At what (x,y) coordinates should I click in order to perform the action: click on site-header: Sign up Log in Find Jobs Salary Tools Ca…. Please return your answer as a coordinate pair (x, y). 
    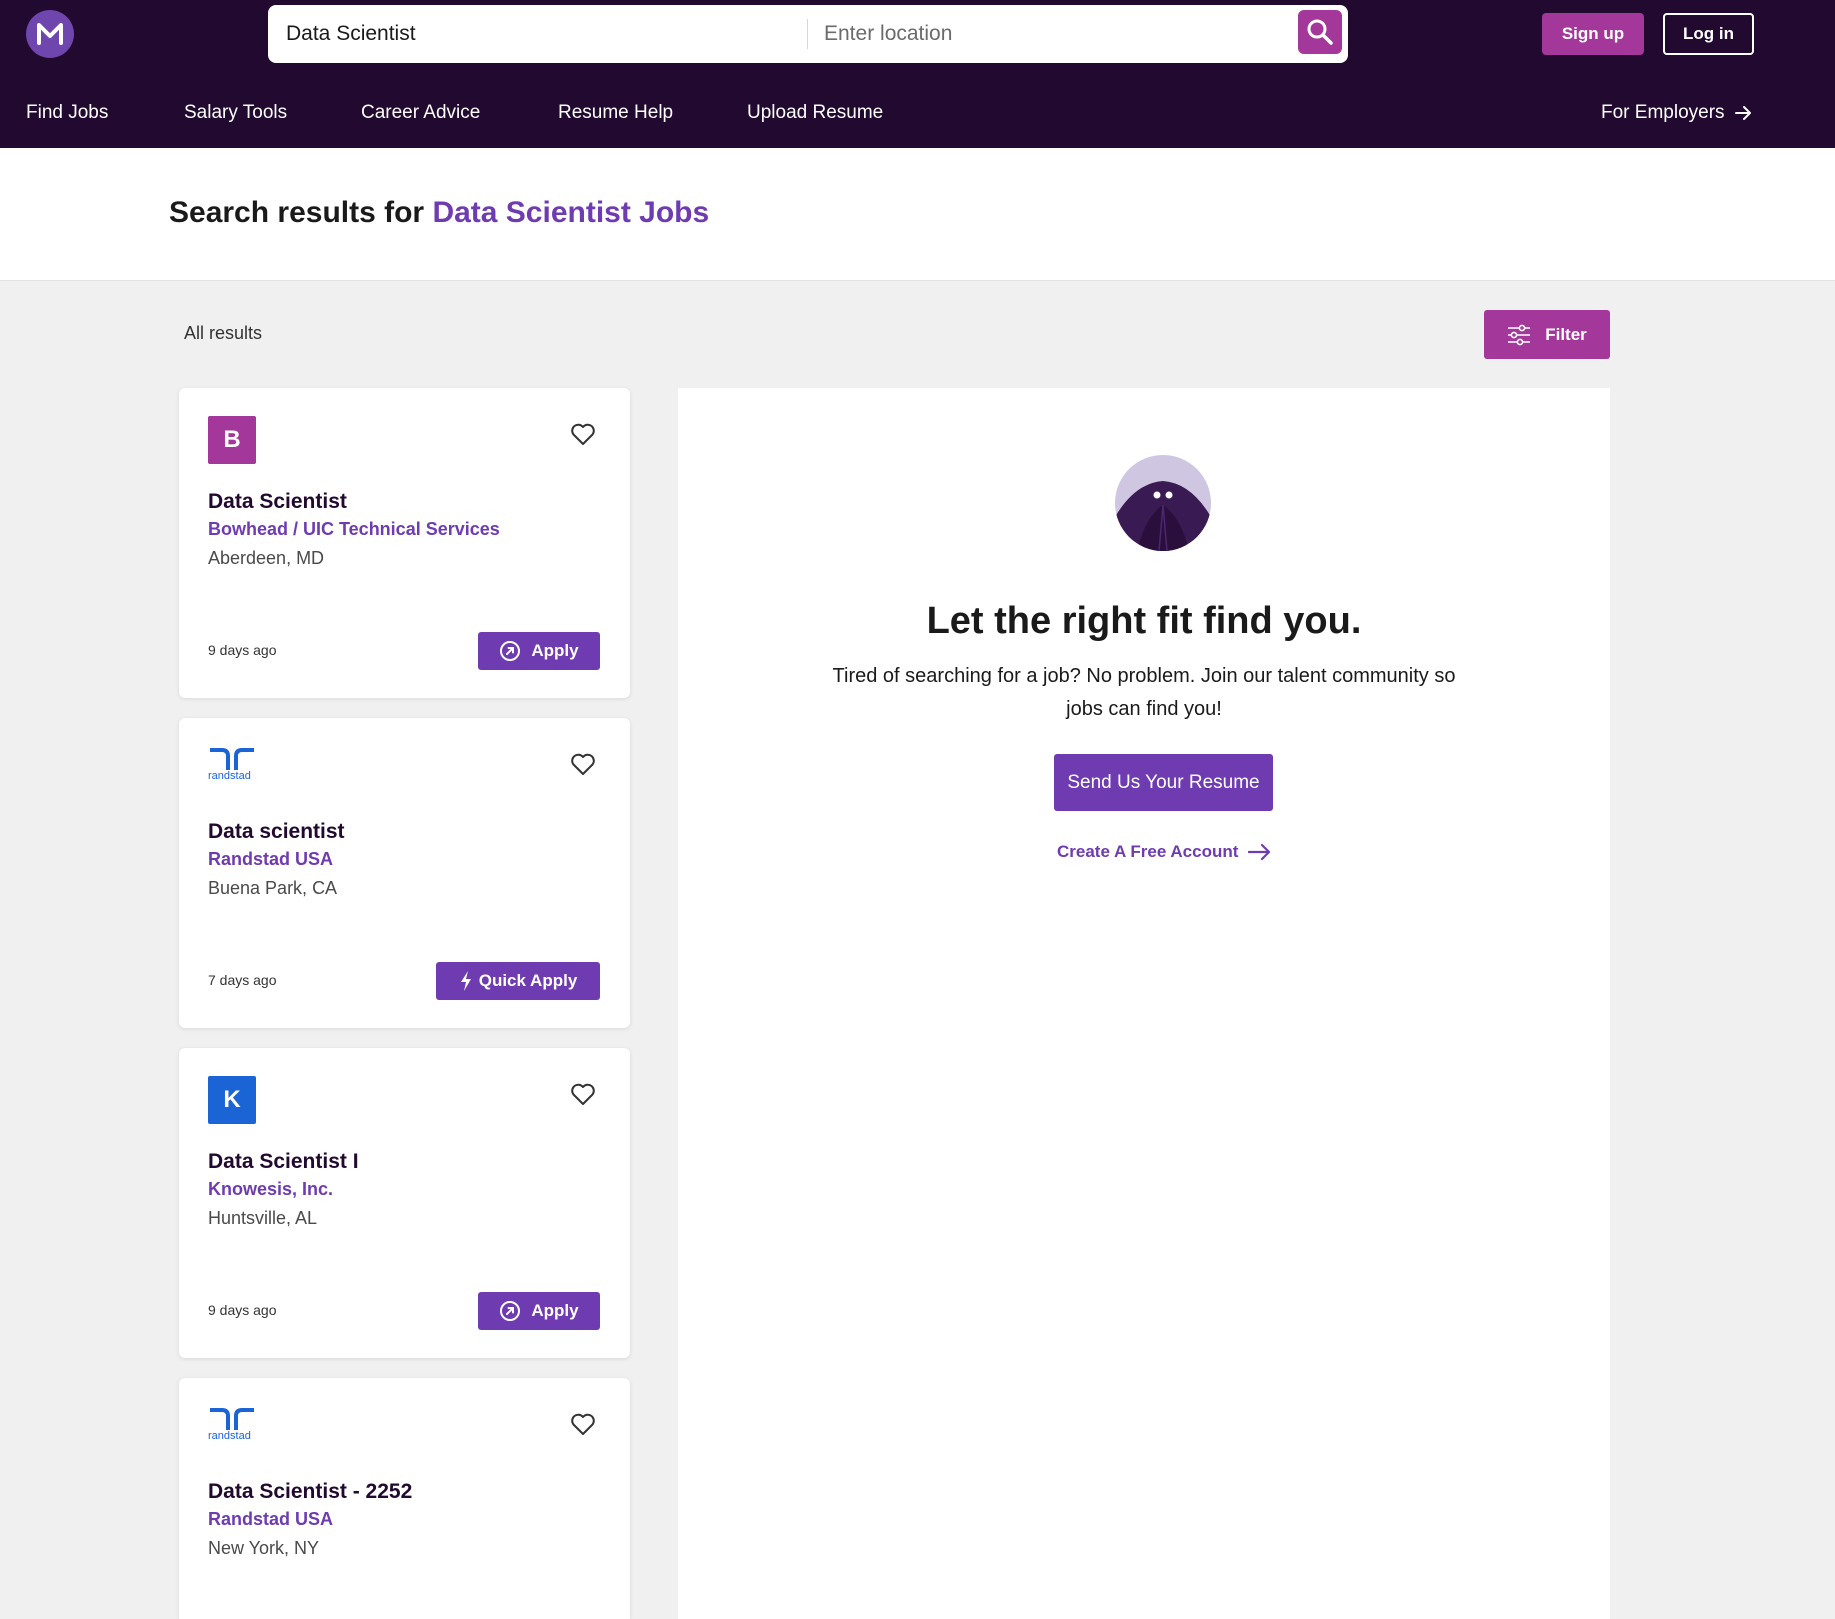
    Looking at the image, I should click on (917, 74).